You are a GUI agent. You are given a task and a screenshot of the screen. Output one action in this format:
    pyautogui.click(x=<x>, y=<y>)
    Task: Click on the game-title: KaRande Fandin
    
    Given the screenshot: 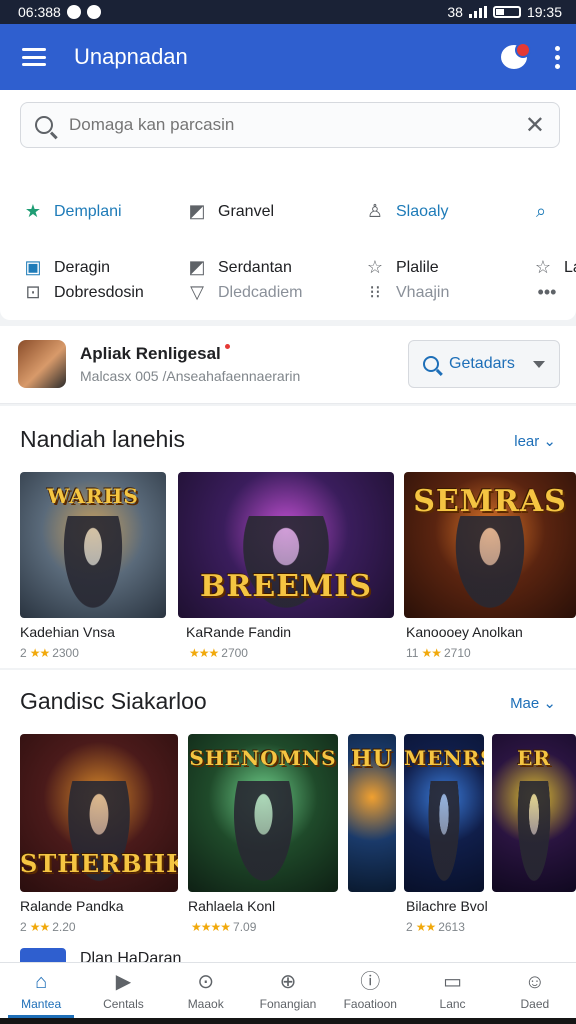 What is the action you would take?
    pyautogui.click(x=239, y=632)
    